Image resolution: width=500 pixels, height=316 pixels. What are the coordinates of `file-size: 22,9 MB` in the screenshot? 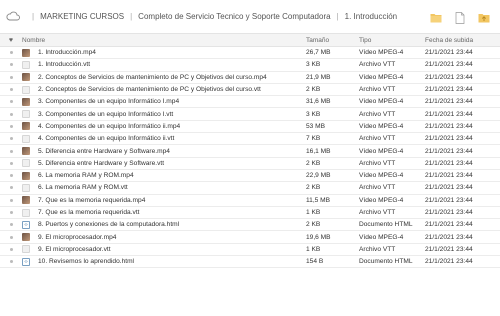 It's located at (318, 176).